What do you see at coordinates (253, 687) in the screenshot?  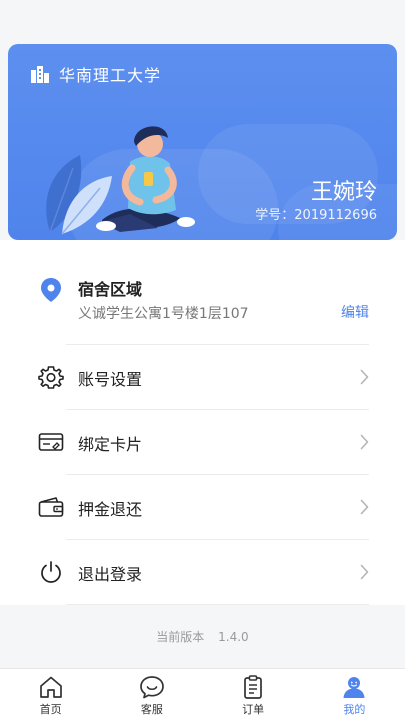 I see `clipboard-icon` at bounding box center [253, 687].